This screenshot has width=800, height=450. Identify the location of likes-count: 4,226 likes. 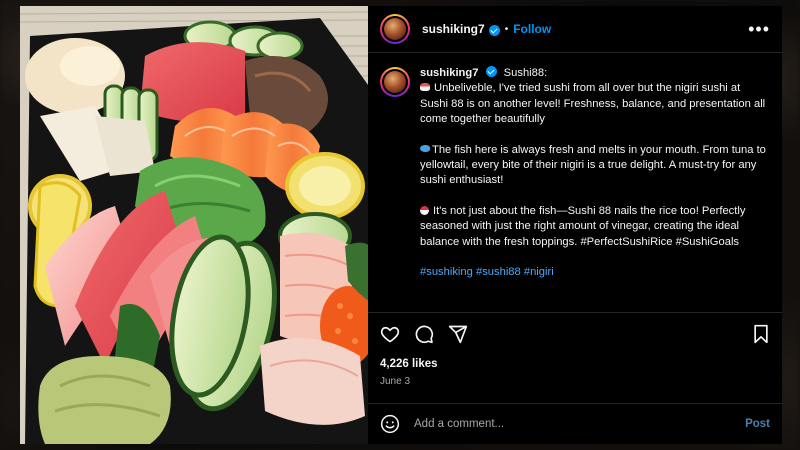
(575, 364).